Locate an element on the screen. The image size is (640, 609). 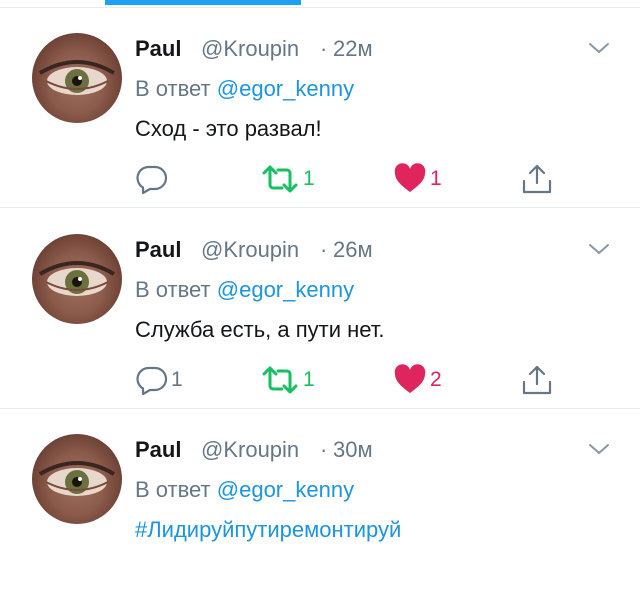
like-count: 1 is located at coordinates (436, 178).